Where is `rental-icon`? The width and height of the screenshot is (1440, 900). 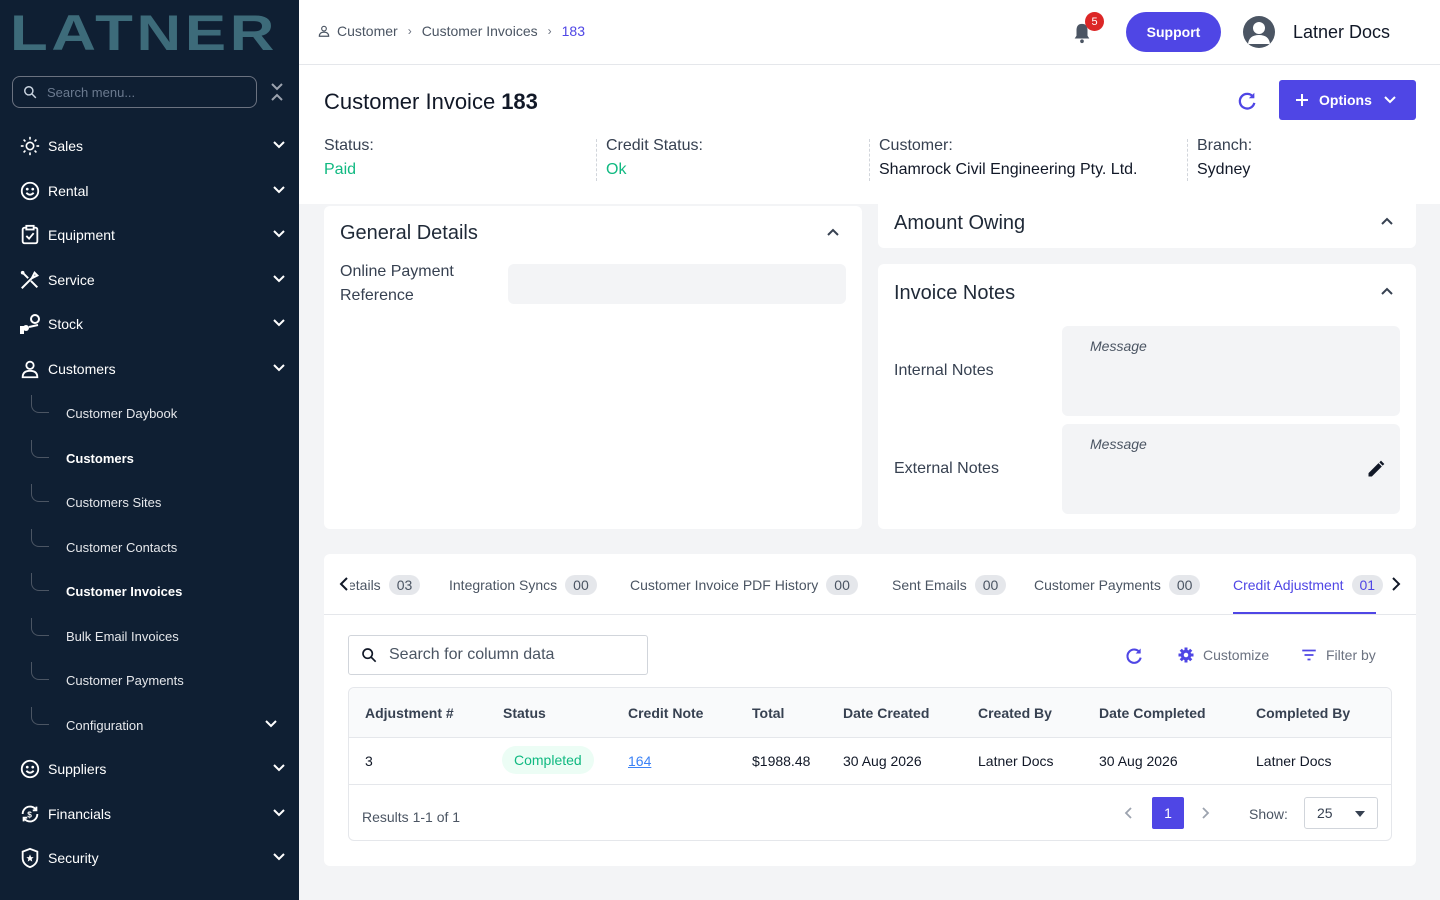
rental-icon is located at coordinates (30, 191).